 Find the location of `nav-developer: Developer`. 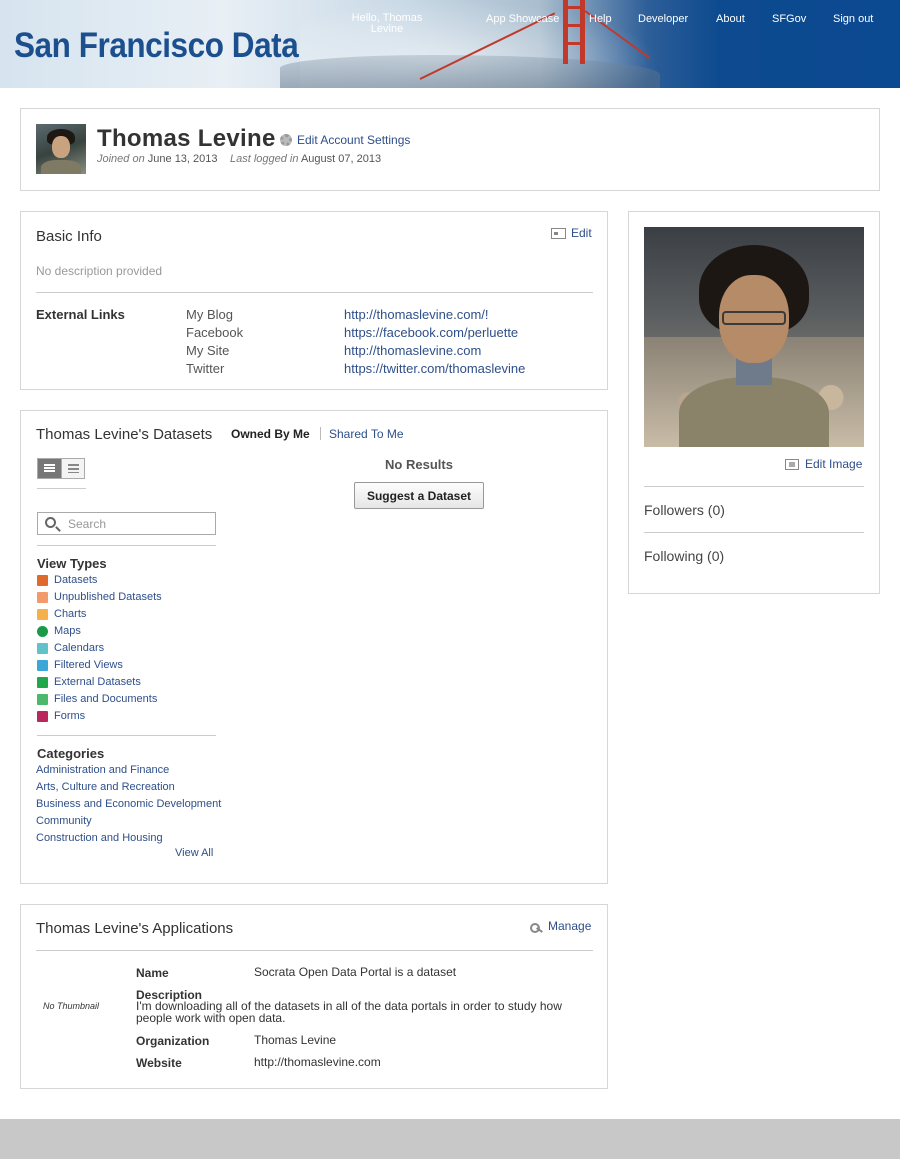

nav-developer: Developer is located at coordinates (663, 19).